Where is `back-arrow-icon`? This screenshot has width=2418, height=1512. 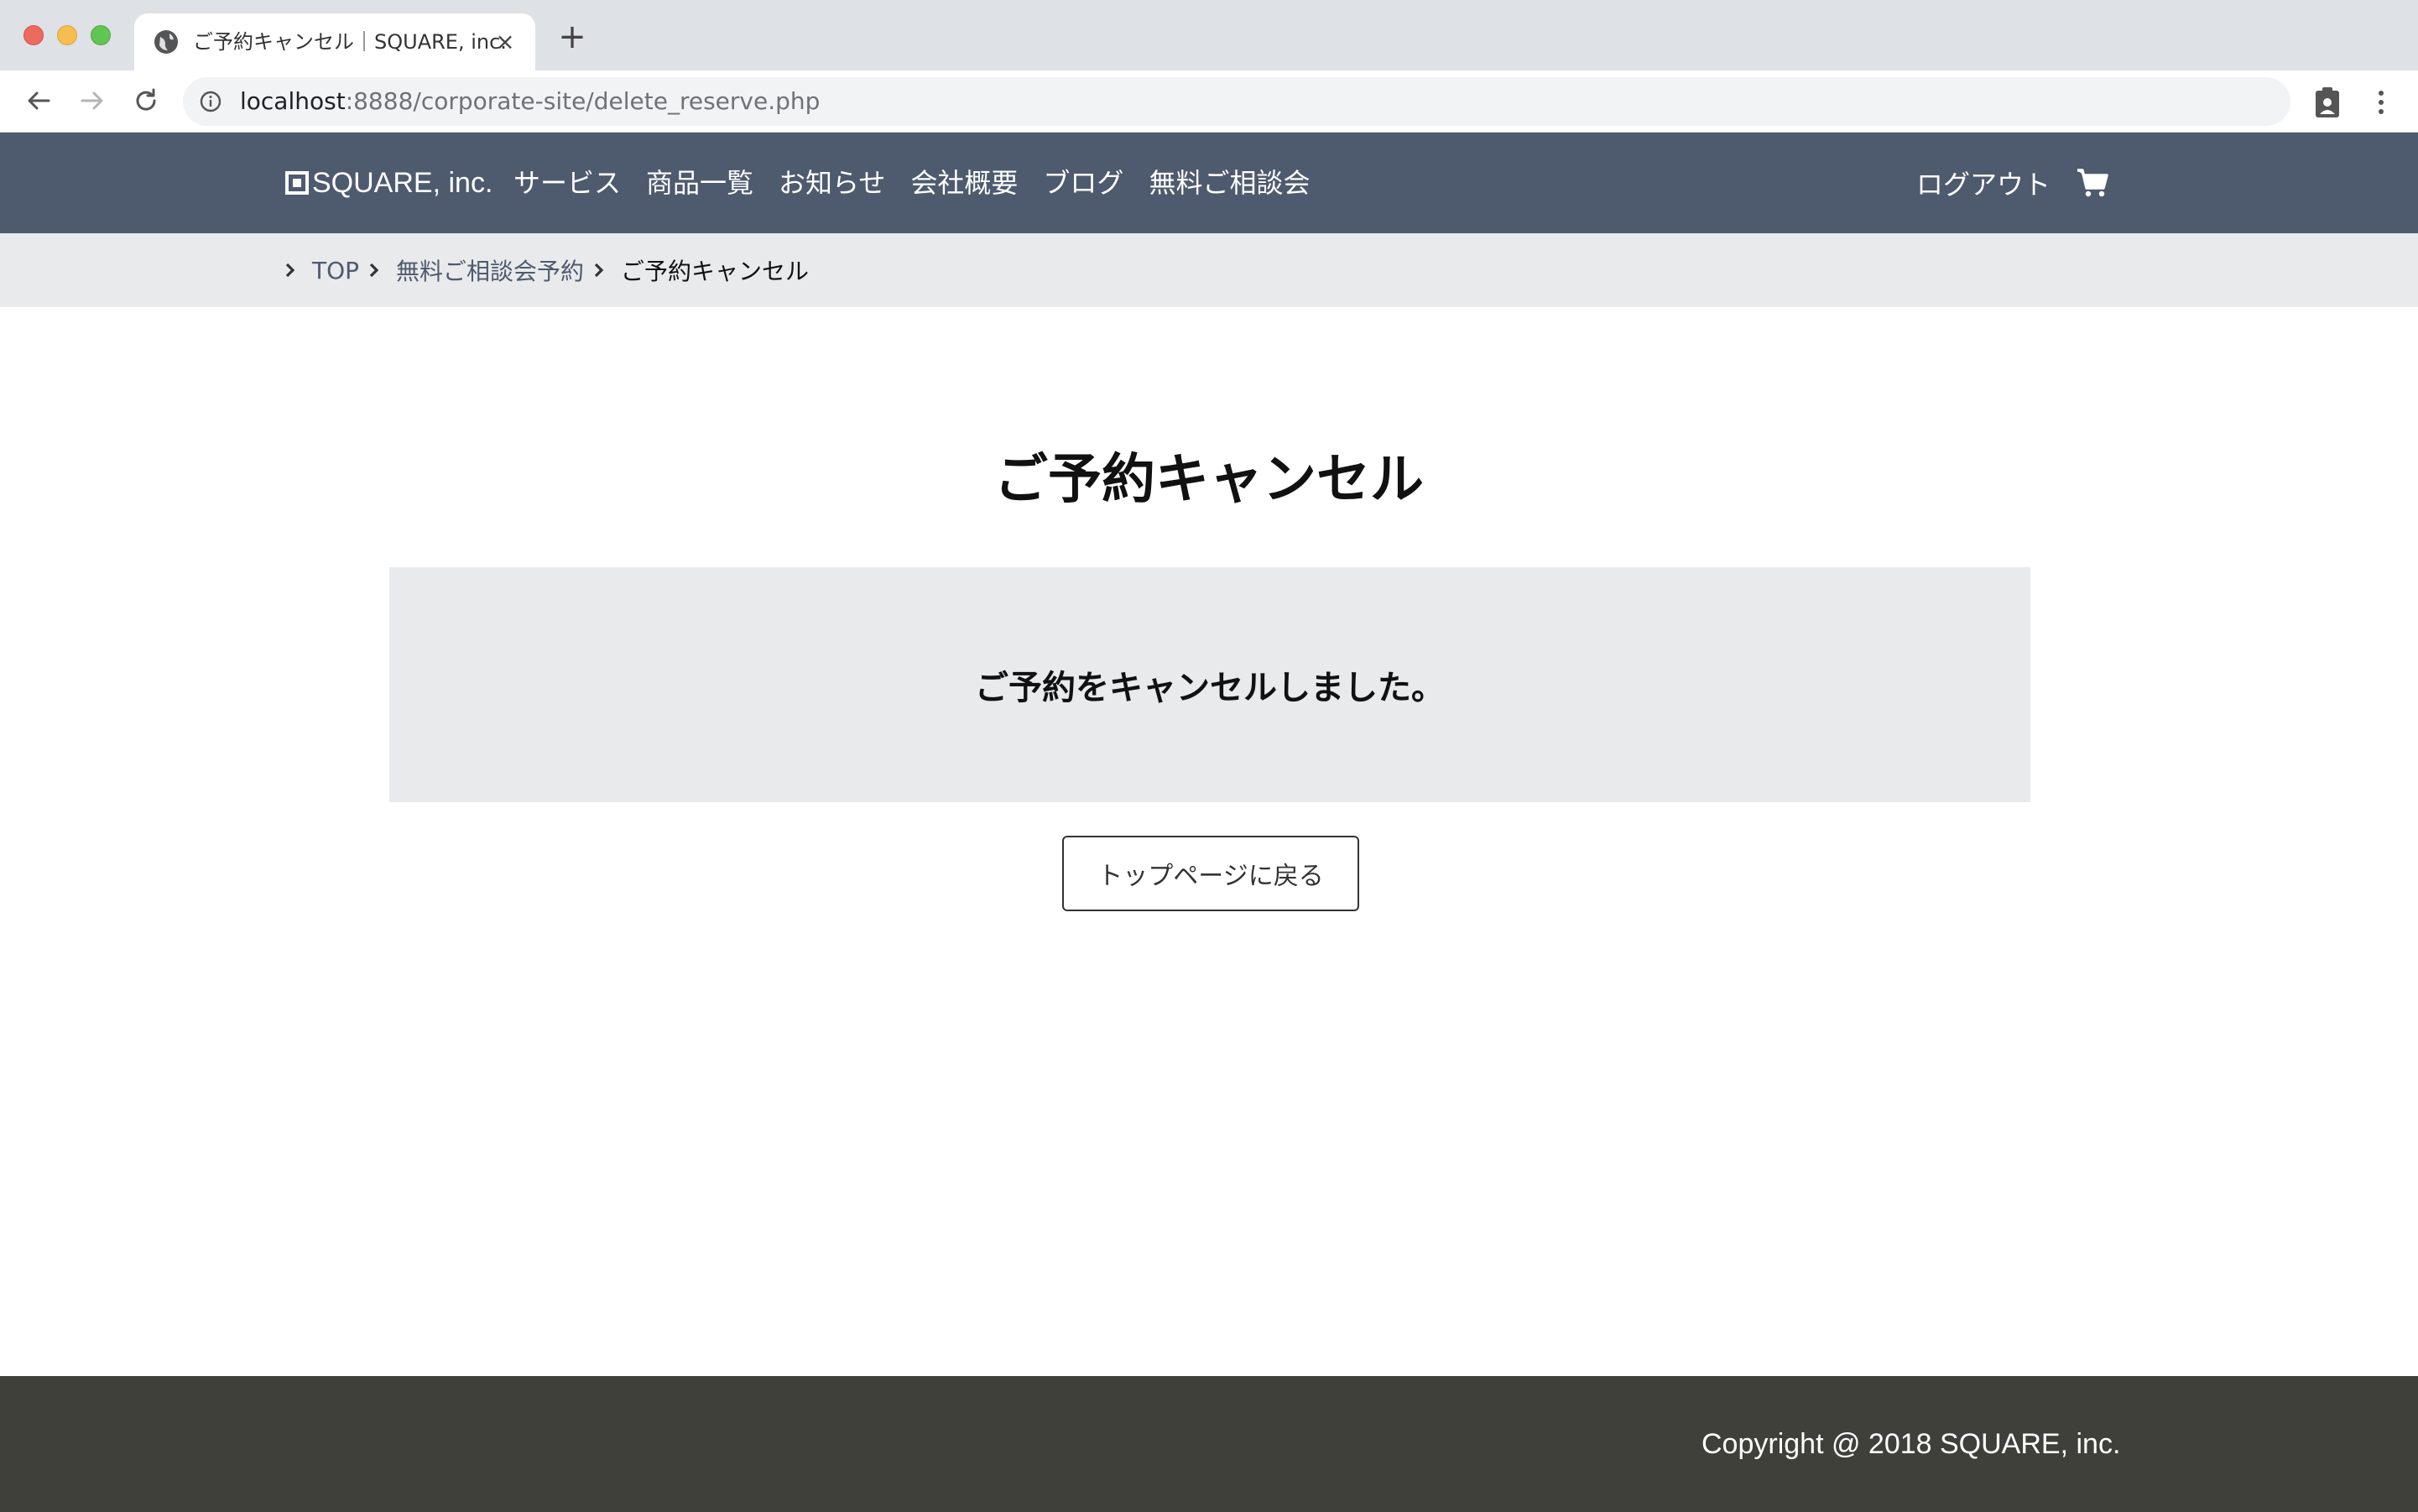
back-arrow-icon is located at coordinates (39, 101).